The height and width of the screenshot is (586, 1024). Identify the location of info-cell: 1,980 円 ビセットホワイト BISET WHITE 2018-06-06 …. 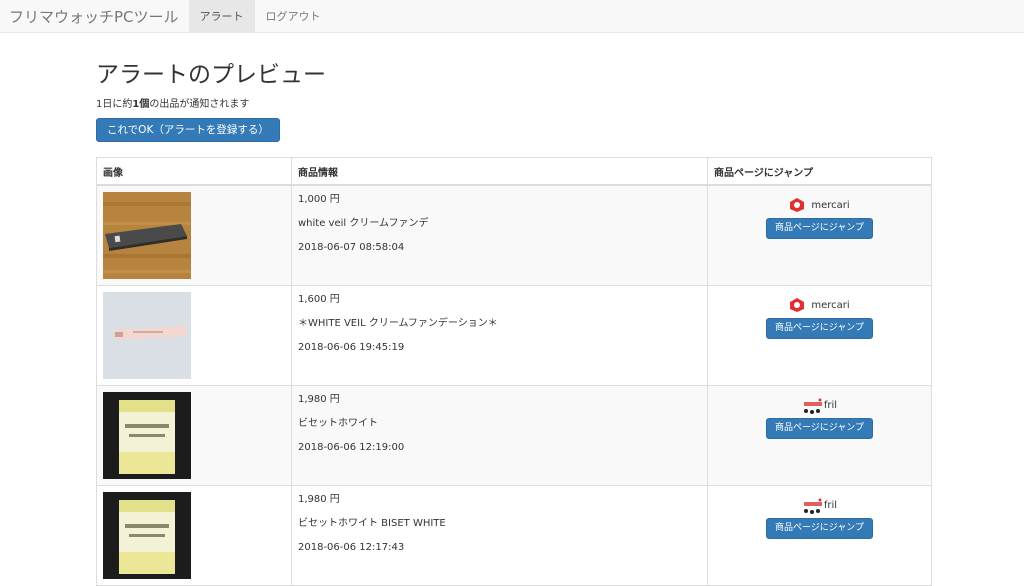
(499, 535).